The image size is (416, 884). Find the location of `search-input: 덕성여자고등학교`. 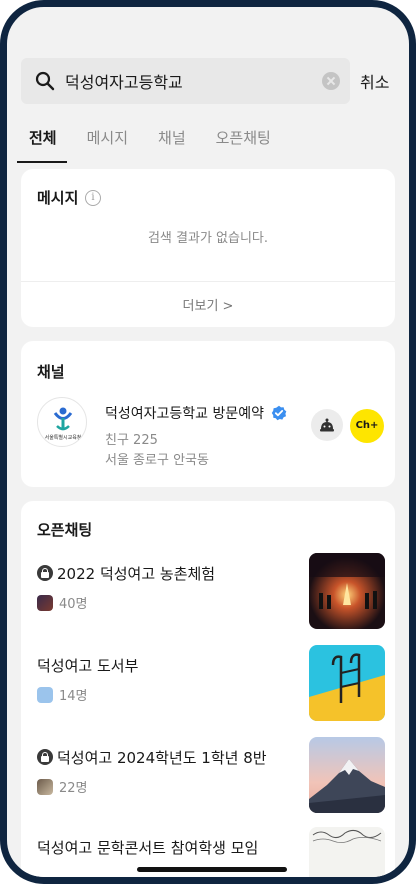

search-input: 덕성여자고등학교 is located at coordinates (193, 81).